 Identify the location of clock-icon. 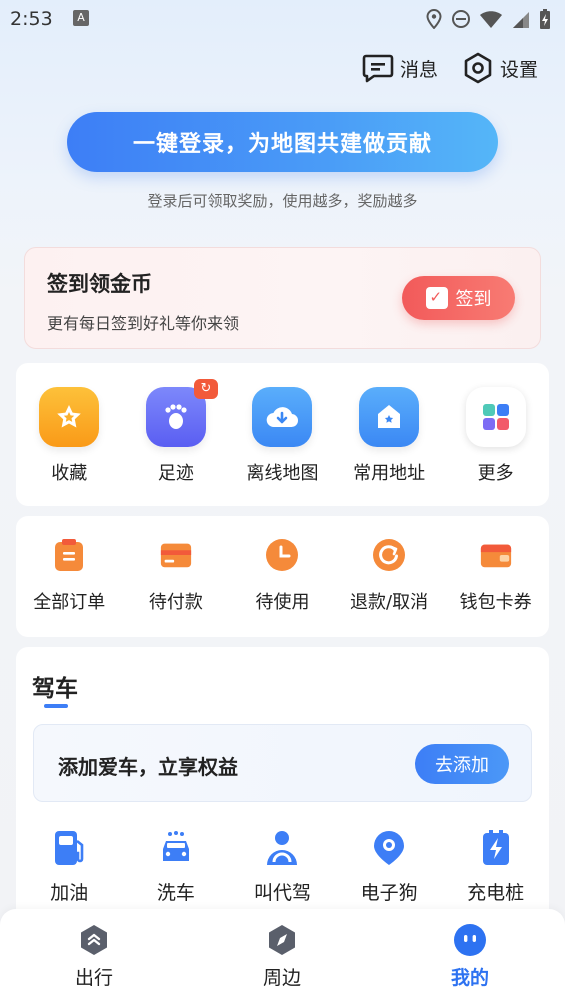
(282, 555).